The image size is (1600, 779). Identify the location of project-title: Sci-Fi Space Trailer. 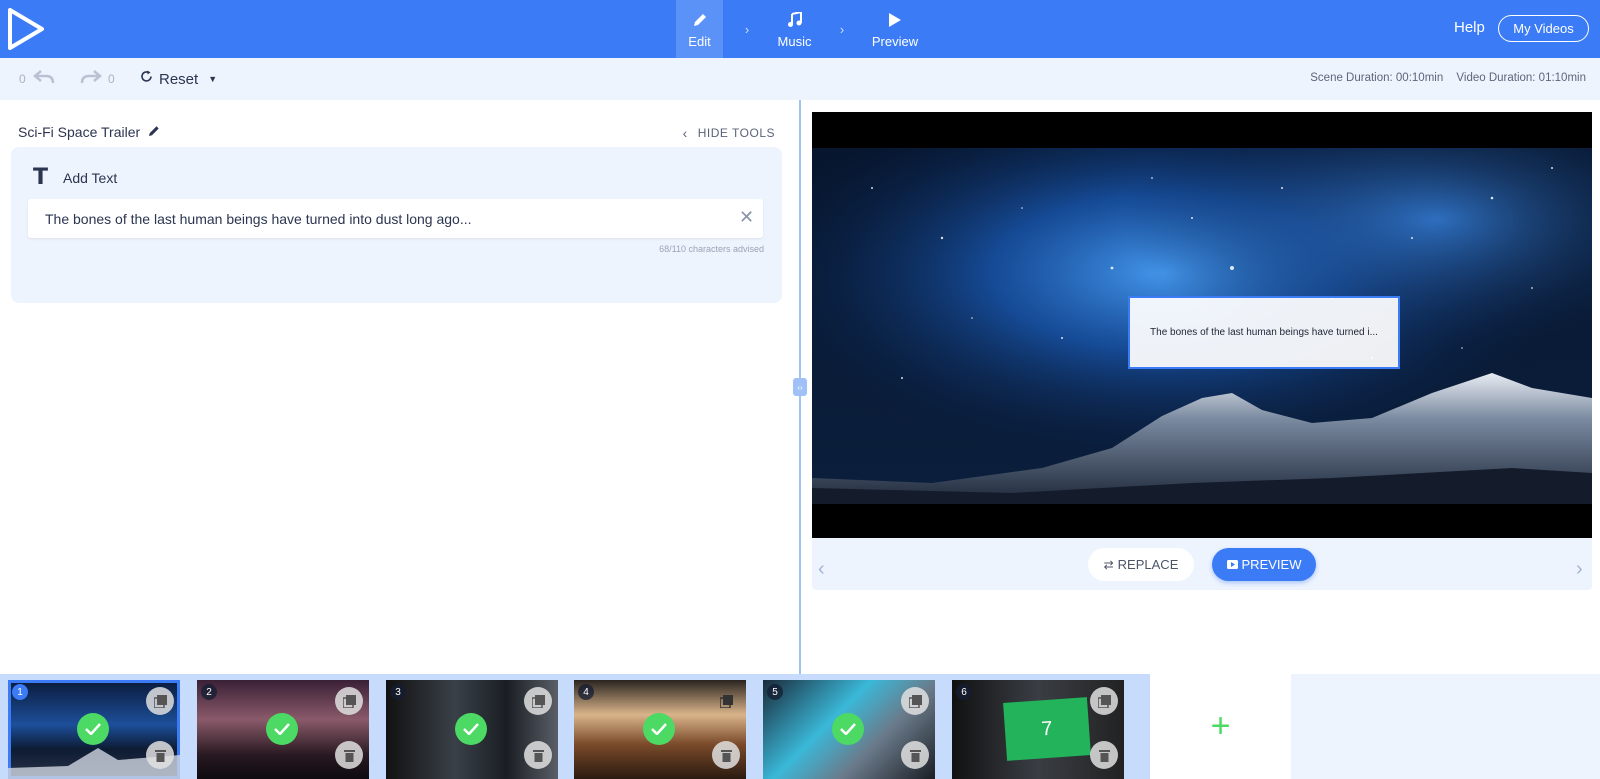
(89, 132).